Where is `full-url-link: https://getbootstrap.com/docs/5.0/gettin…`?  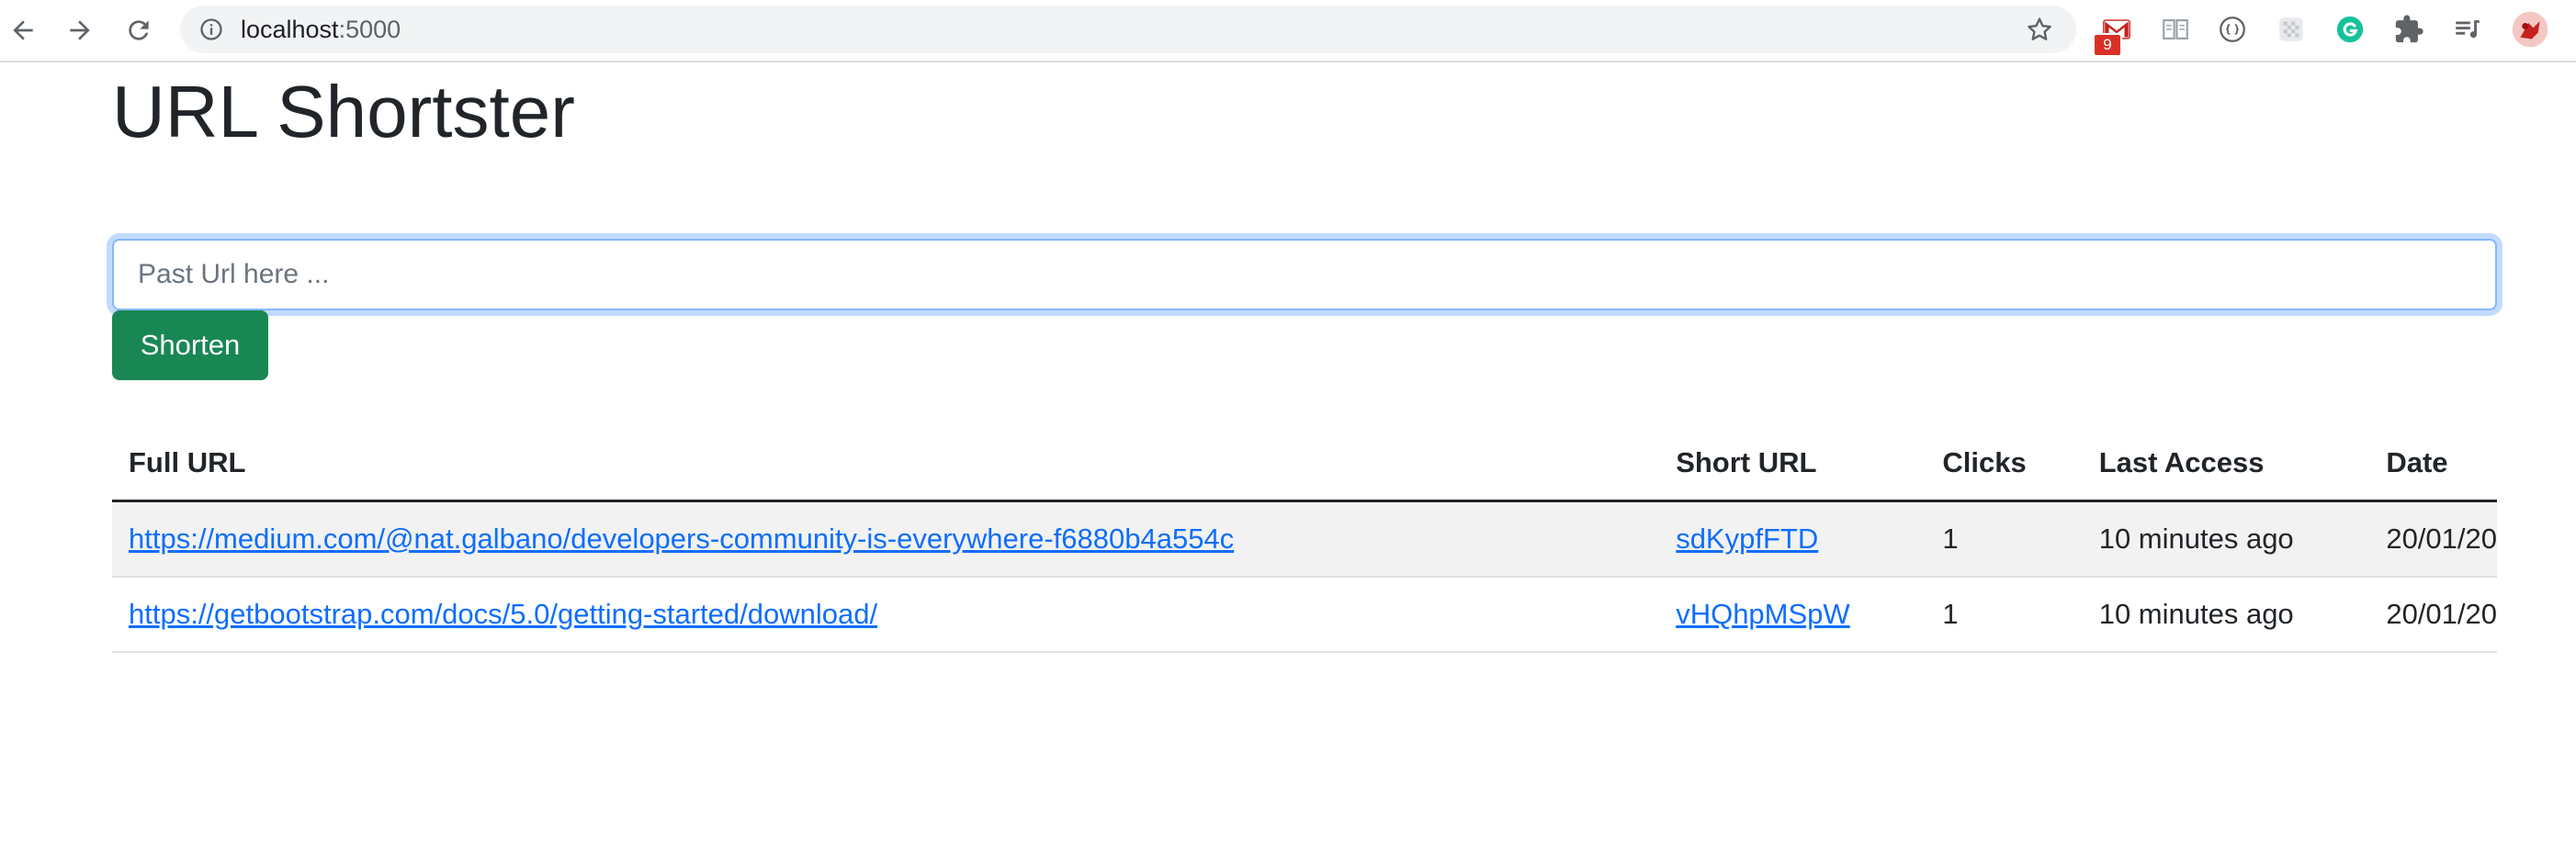
full-url-link: https://getbootstrap.com/docs/5.0/gettin… is located at coordinates (503, 614).